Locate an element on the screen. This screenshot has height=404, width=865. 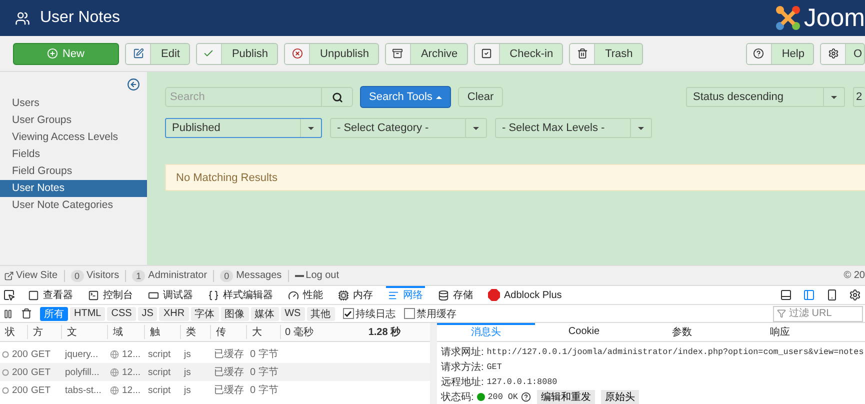
sidebar-item: Field Groups is located at coordinates (73, 171).